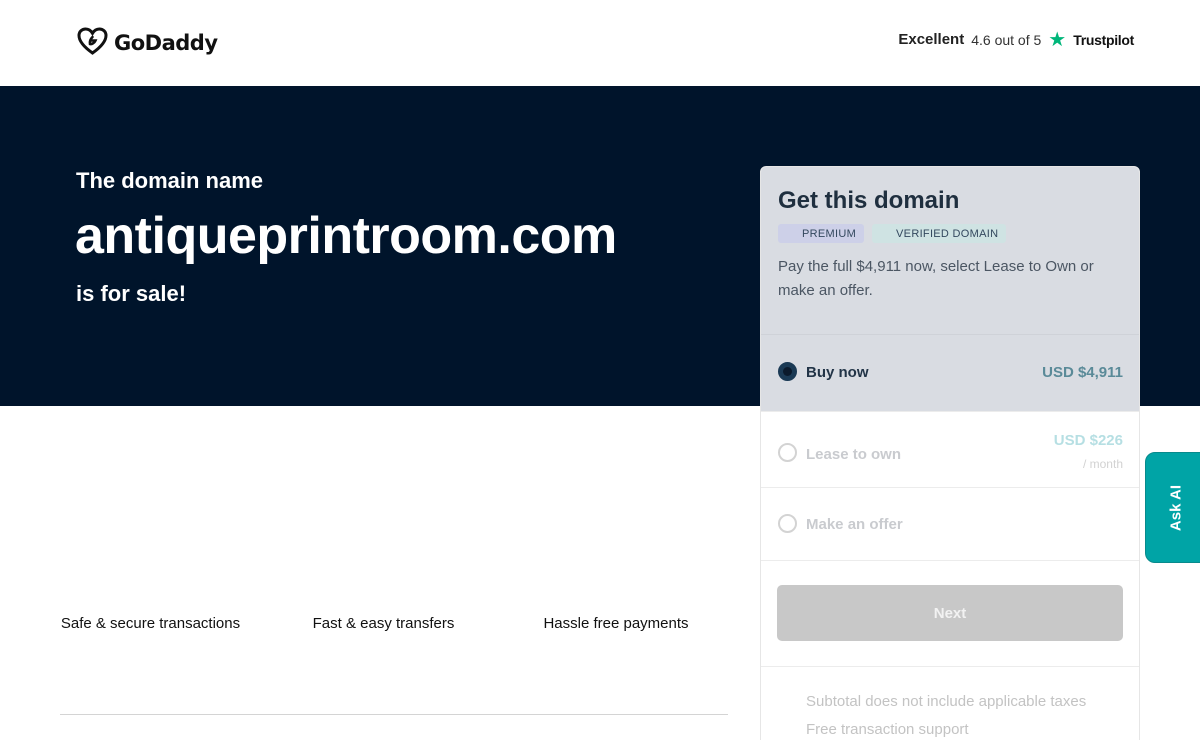 The height and width of the screenshot is (740, 1200). What do you see at coordinates (821, 233) in the screenshot?
I see `premium-badge: PREMIUM` at bounding box center [821, 233].